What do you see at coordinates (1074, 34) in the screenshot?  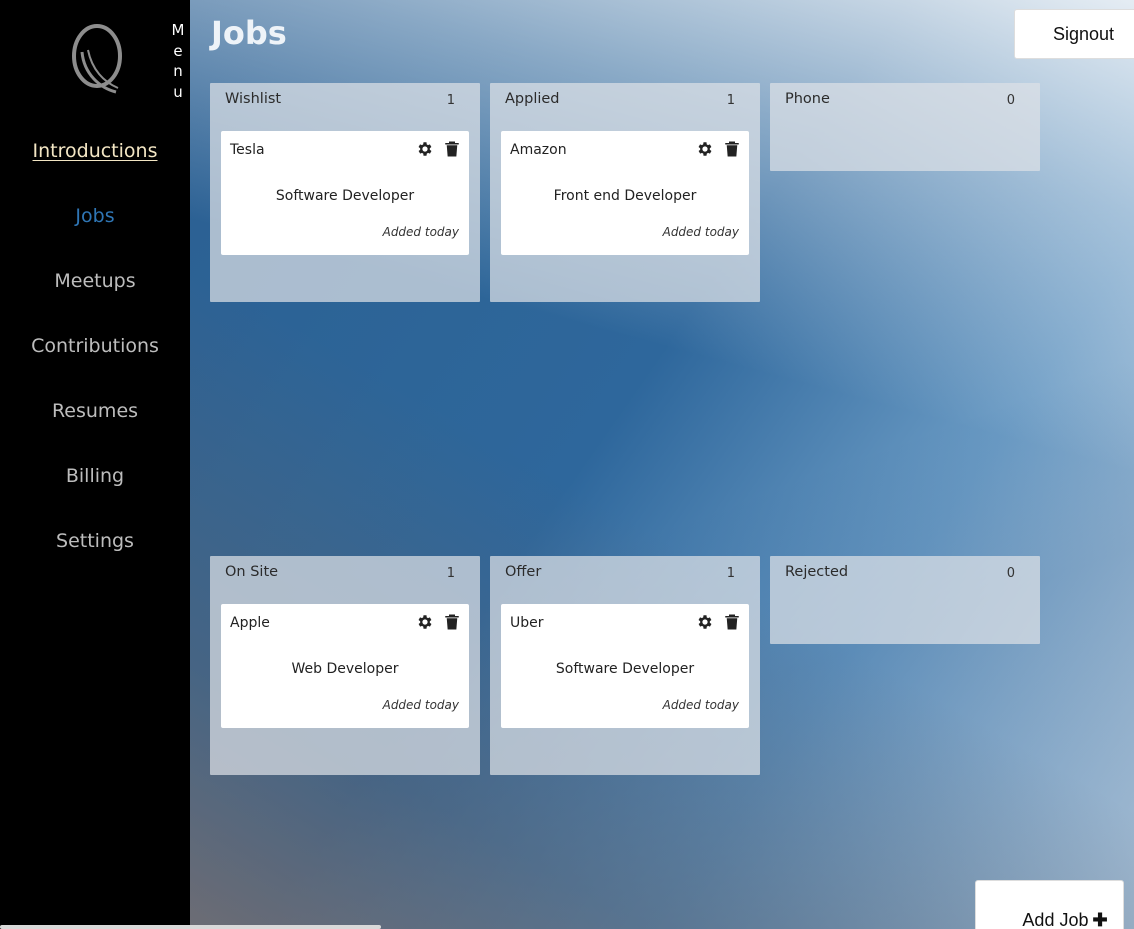 I see `signout-button: Signout` at bounding box center [1074, 34].